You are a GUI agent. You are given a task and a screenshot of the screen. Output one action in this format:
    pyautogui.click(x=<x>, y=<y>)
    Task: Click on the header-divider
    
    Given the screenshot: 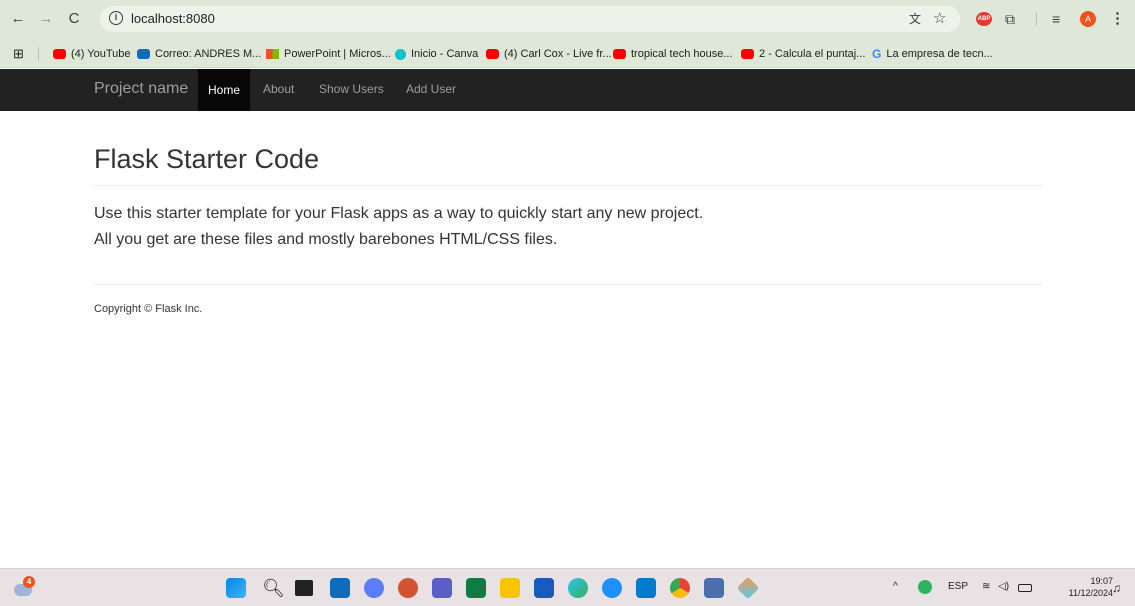 What is the action you would take?
    pyautogui.click(x=568, y=185)
    